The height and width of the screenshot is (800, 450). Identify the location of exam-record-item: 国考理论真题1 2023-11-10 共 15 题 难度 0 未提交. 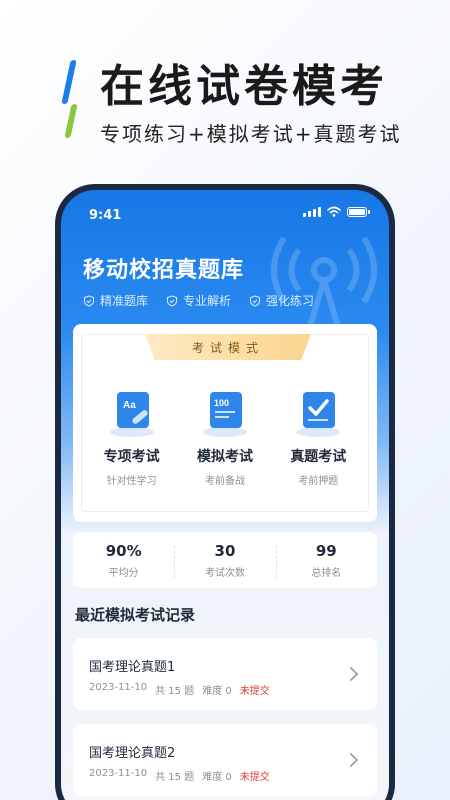
(225, 674).